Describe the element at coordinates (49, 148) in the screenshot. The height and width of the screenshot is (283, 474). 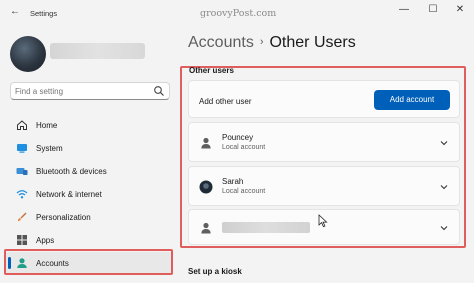
I see `sidebar-item-label: System` at that location.